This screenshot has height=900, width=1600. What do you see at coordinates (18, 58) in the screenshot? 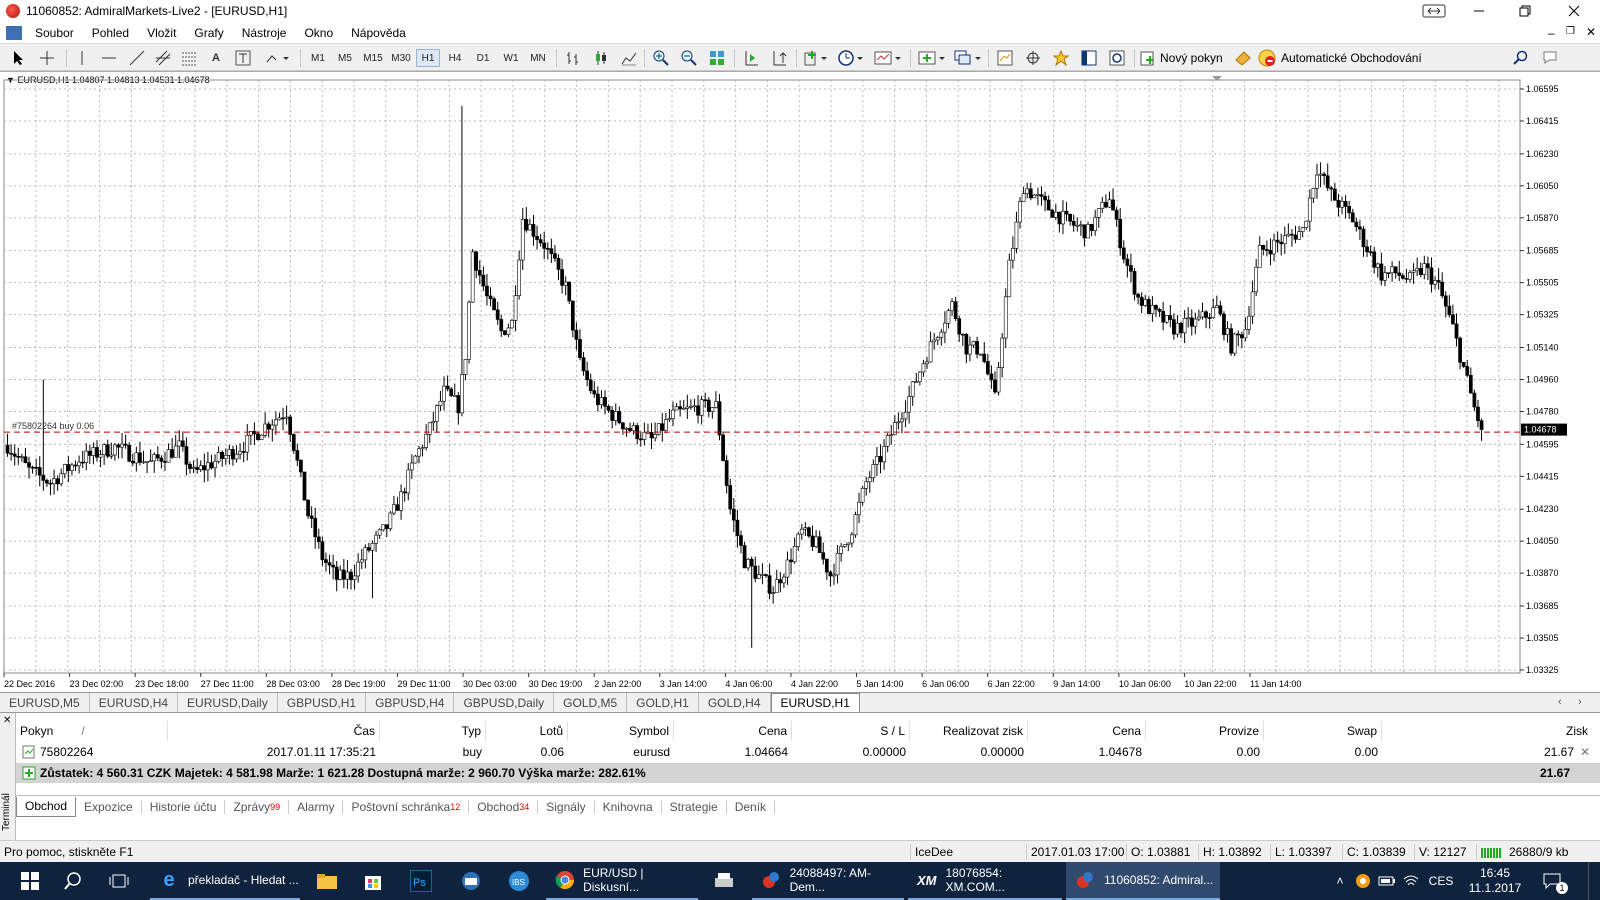
I see `cursor-icon` at bounding box center [18, 58].